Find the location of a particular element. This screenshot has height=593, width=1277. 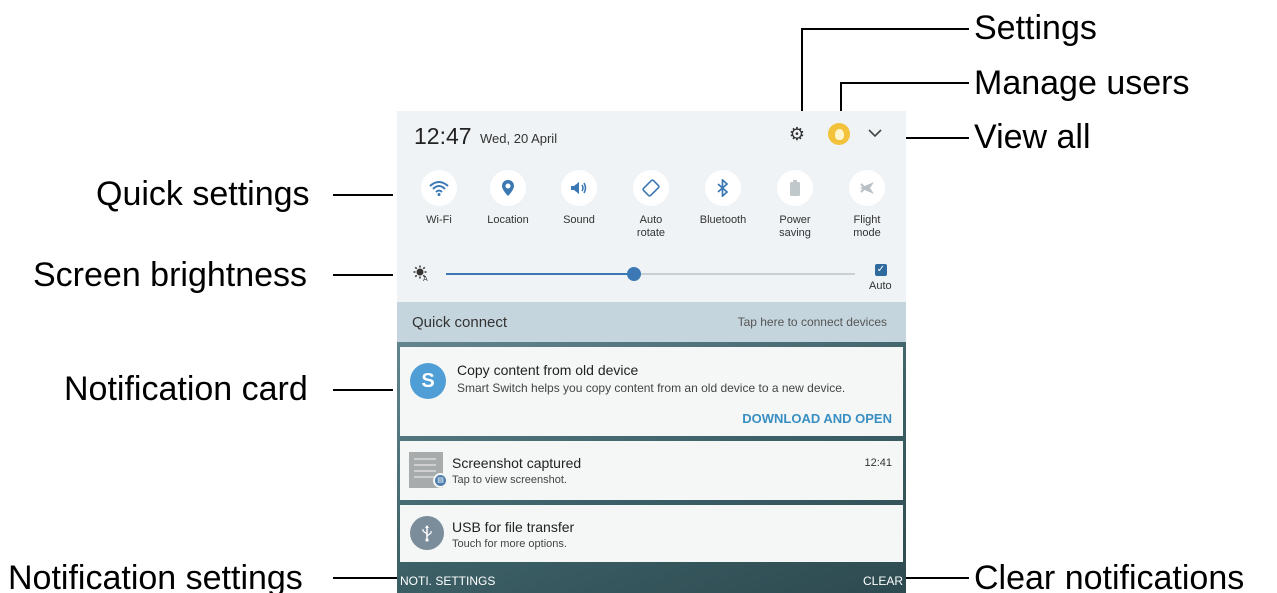

location-pin-icon is located at coordinates (508, 188).